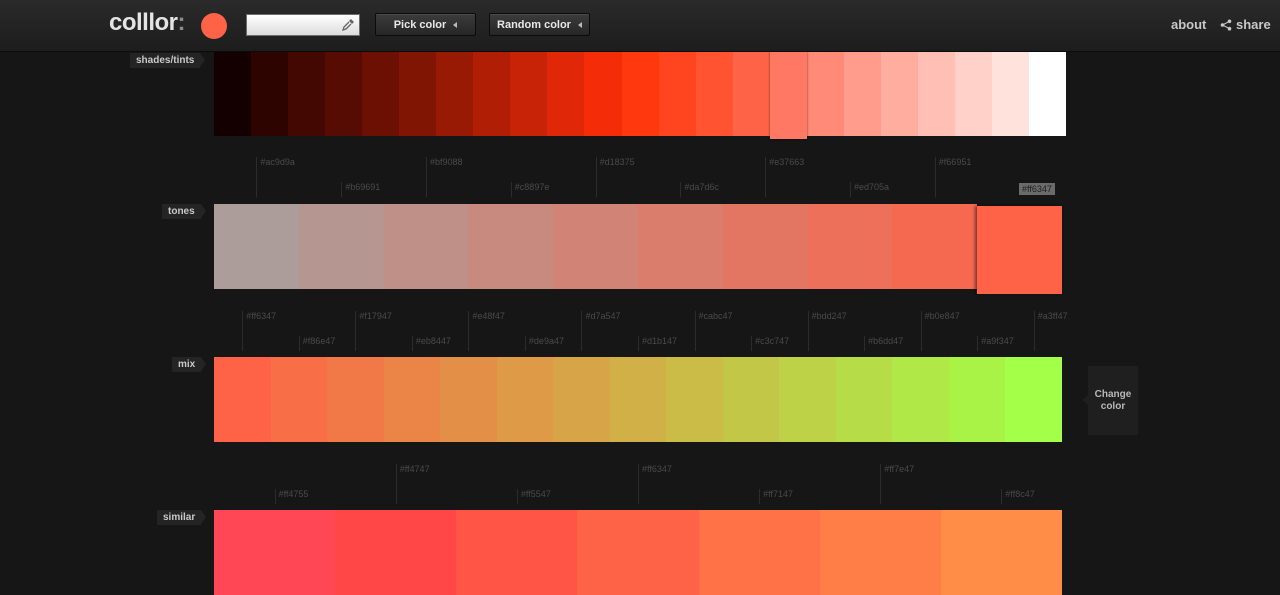 The width and height of the screenshot is (1280, 595). I want to click on share-link: share, so click(1245, 24).